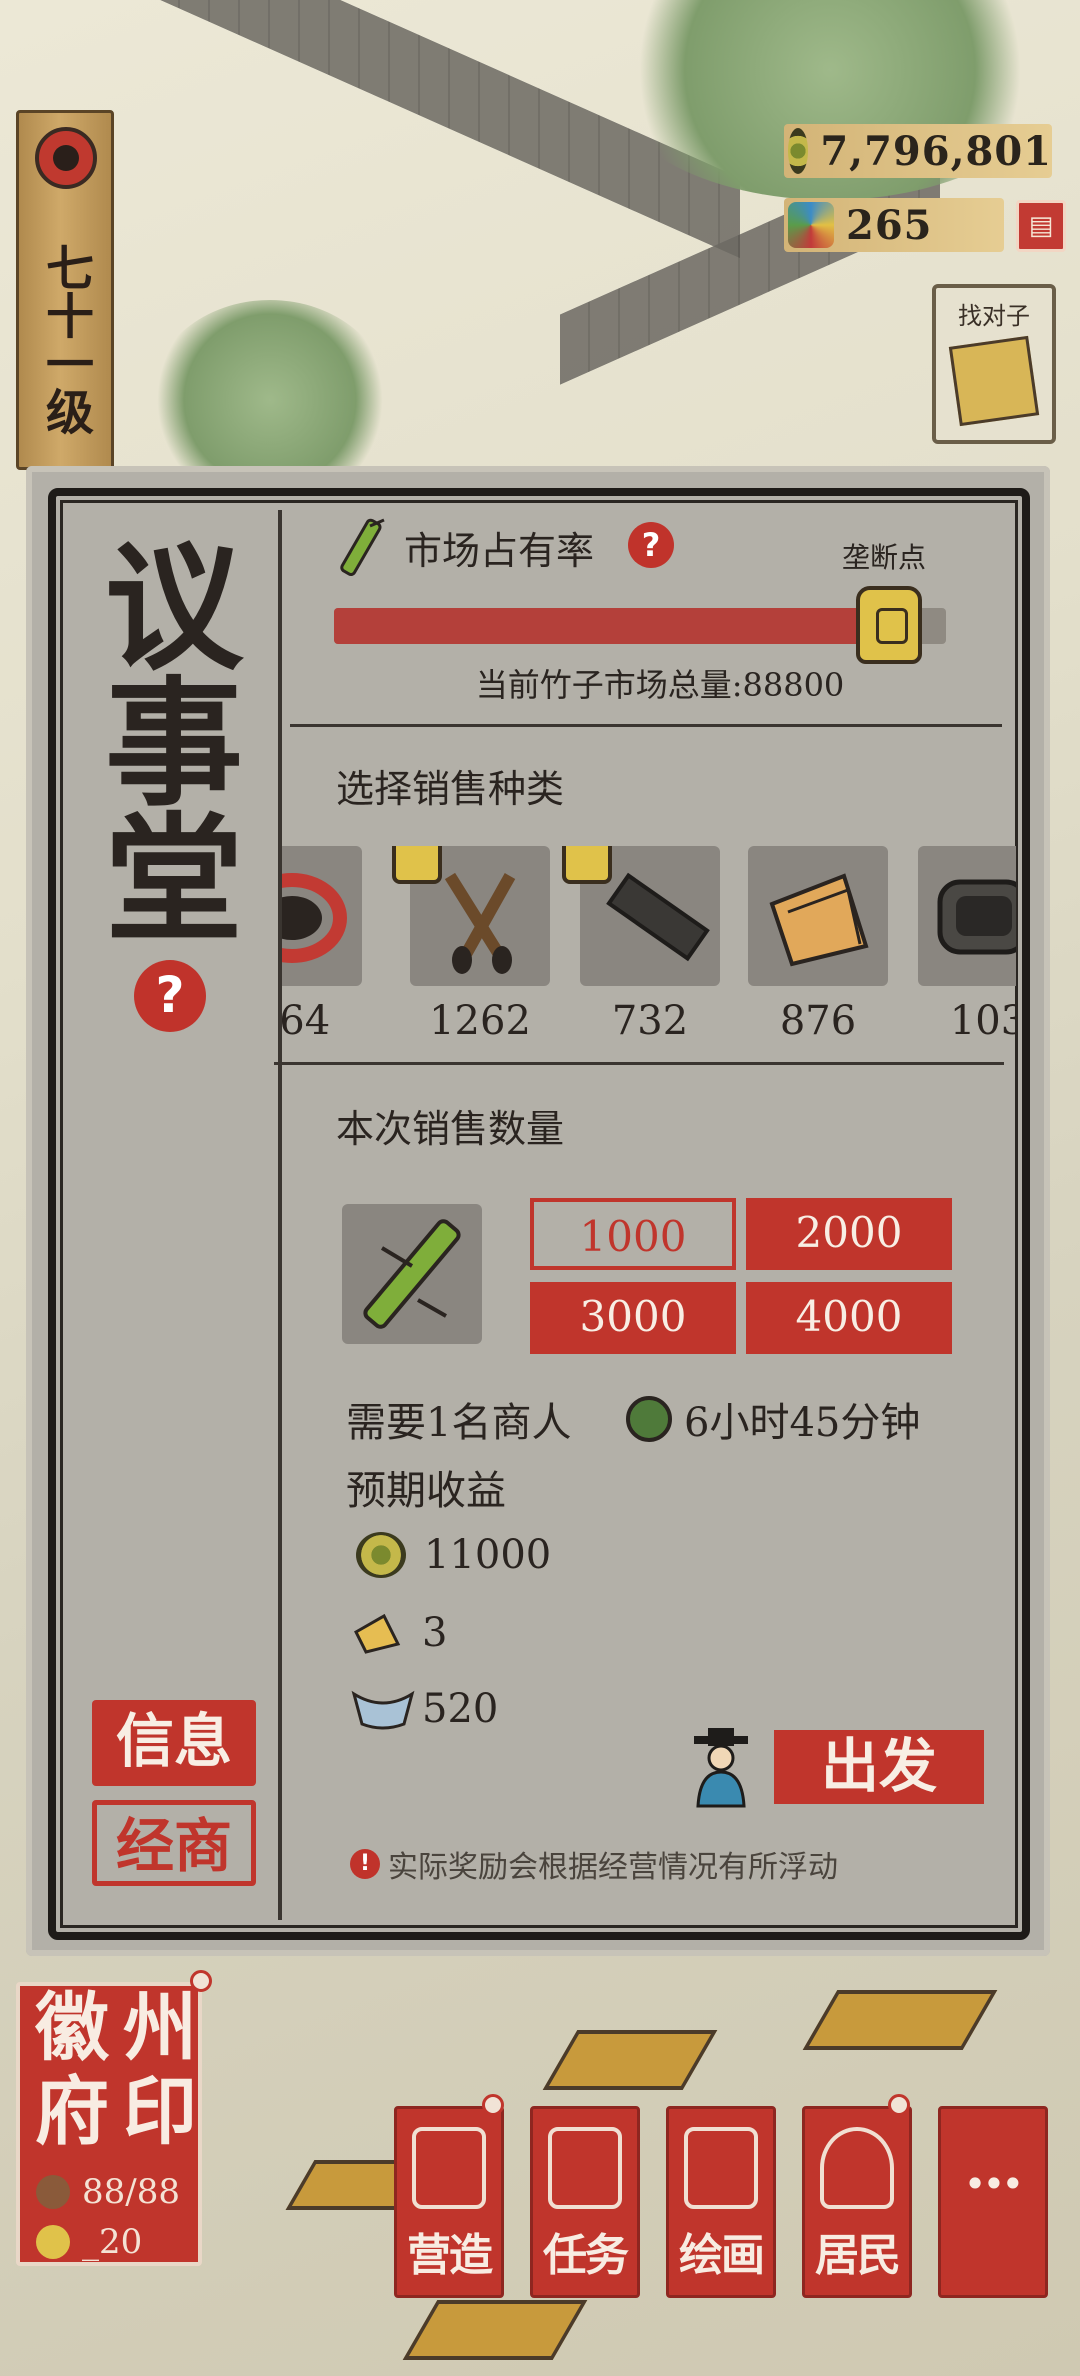 This screenshot has width=1080, height=2376. I want to click on worker-stat: _20, so click(89, 2242).